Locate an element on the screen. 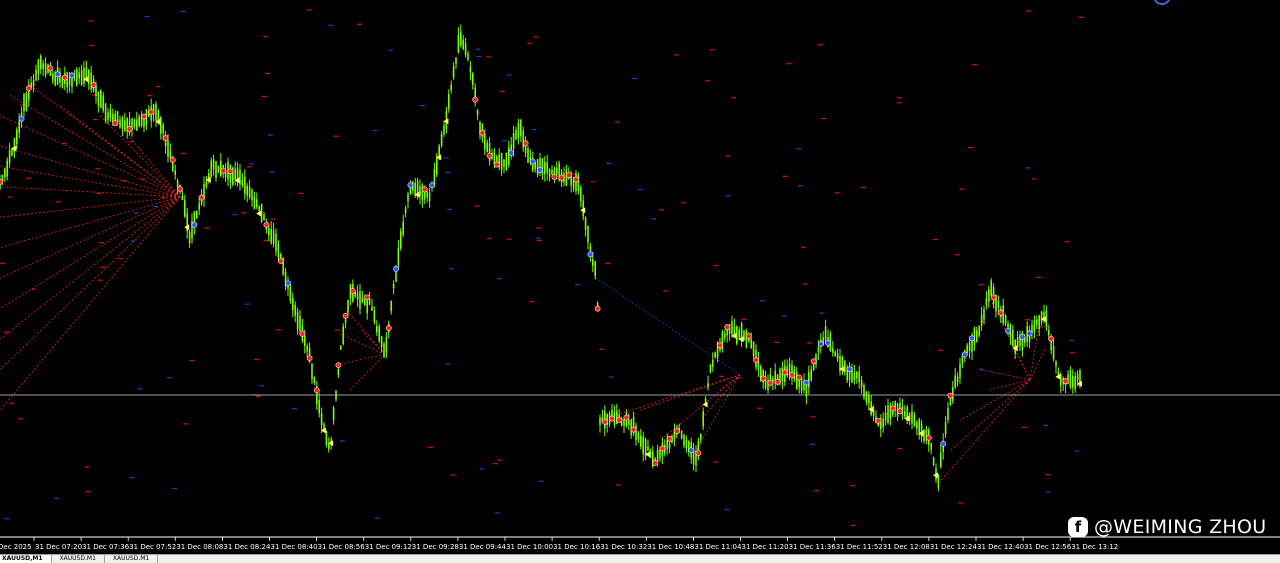 This screenshot has width=1280, height=563. time-axis-label: 31 Dec 12:24 is located at coordinates (954, 547).